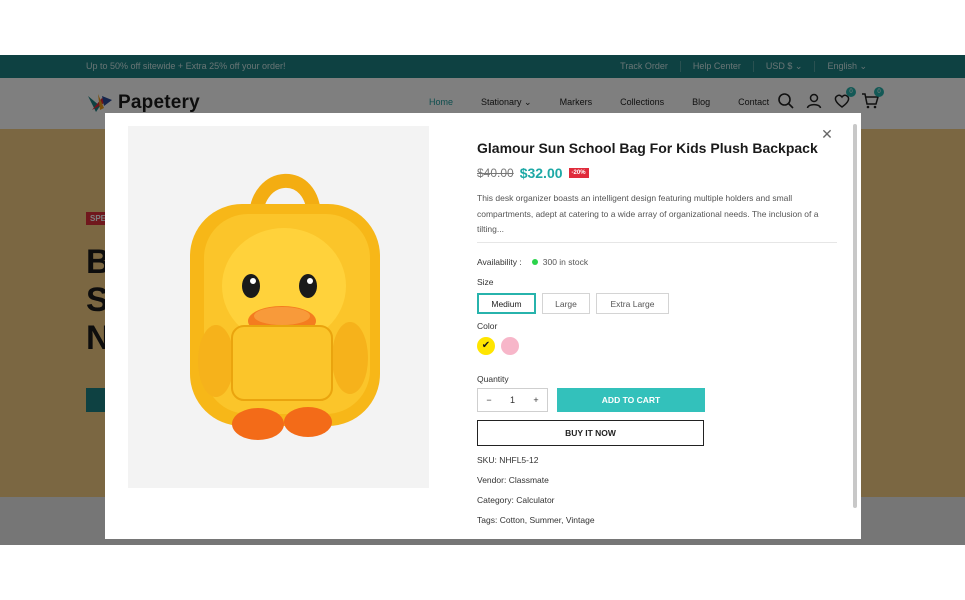 The image size is (965, 600). What do you see at coordinates (519, 460) in the screenshot?
I see `sku-value: NHFL5-12` at bounding box center [519, 460].